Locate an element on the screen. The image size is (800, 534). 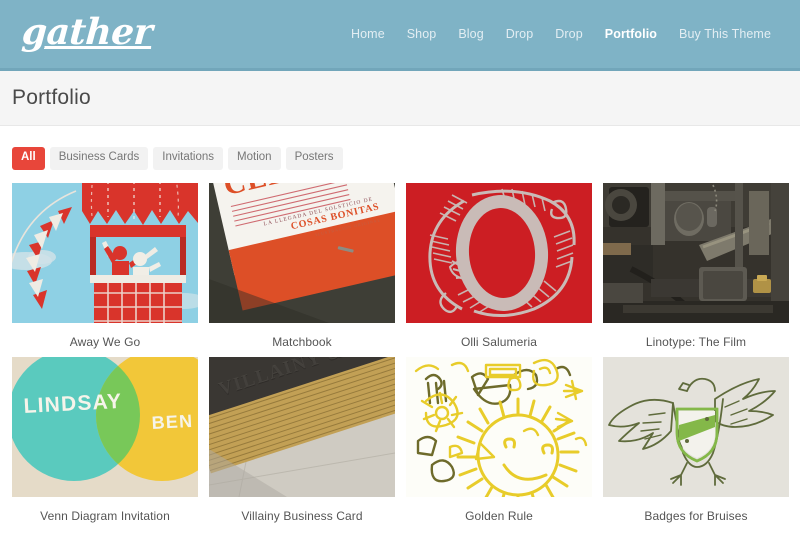
ornate-letter-o-artwork is located at coordinates (499, 252).